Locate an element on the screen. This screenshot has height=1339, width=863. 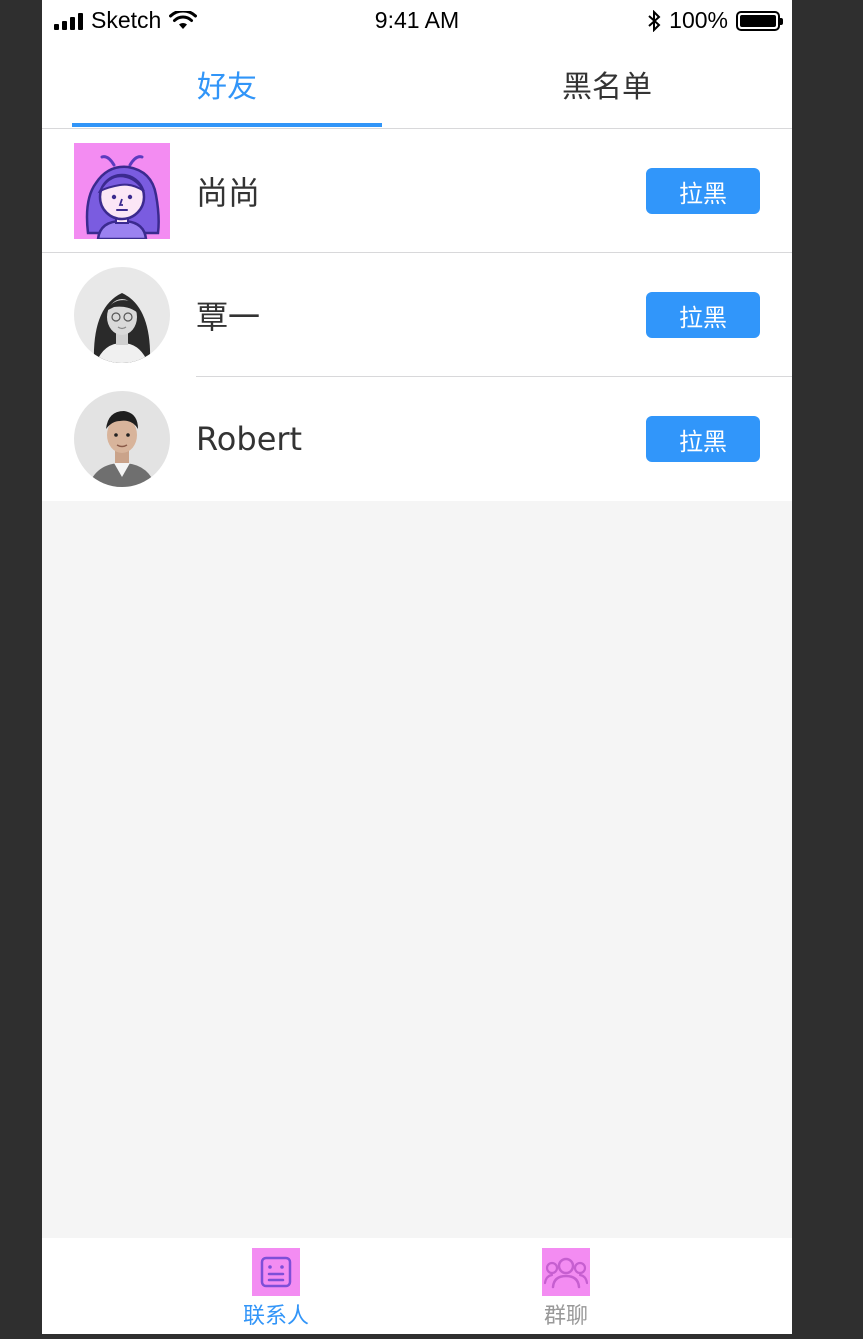
active-tab-indicator is located at coordinates (227, 125).